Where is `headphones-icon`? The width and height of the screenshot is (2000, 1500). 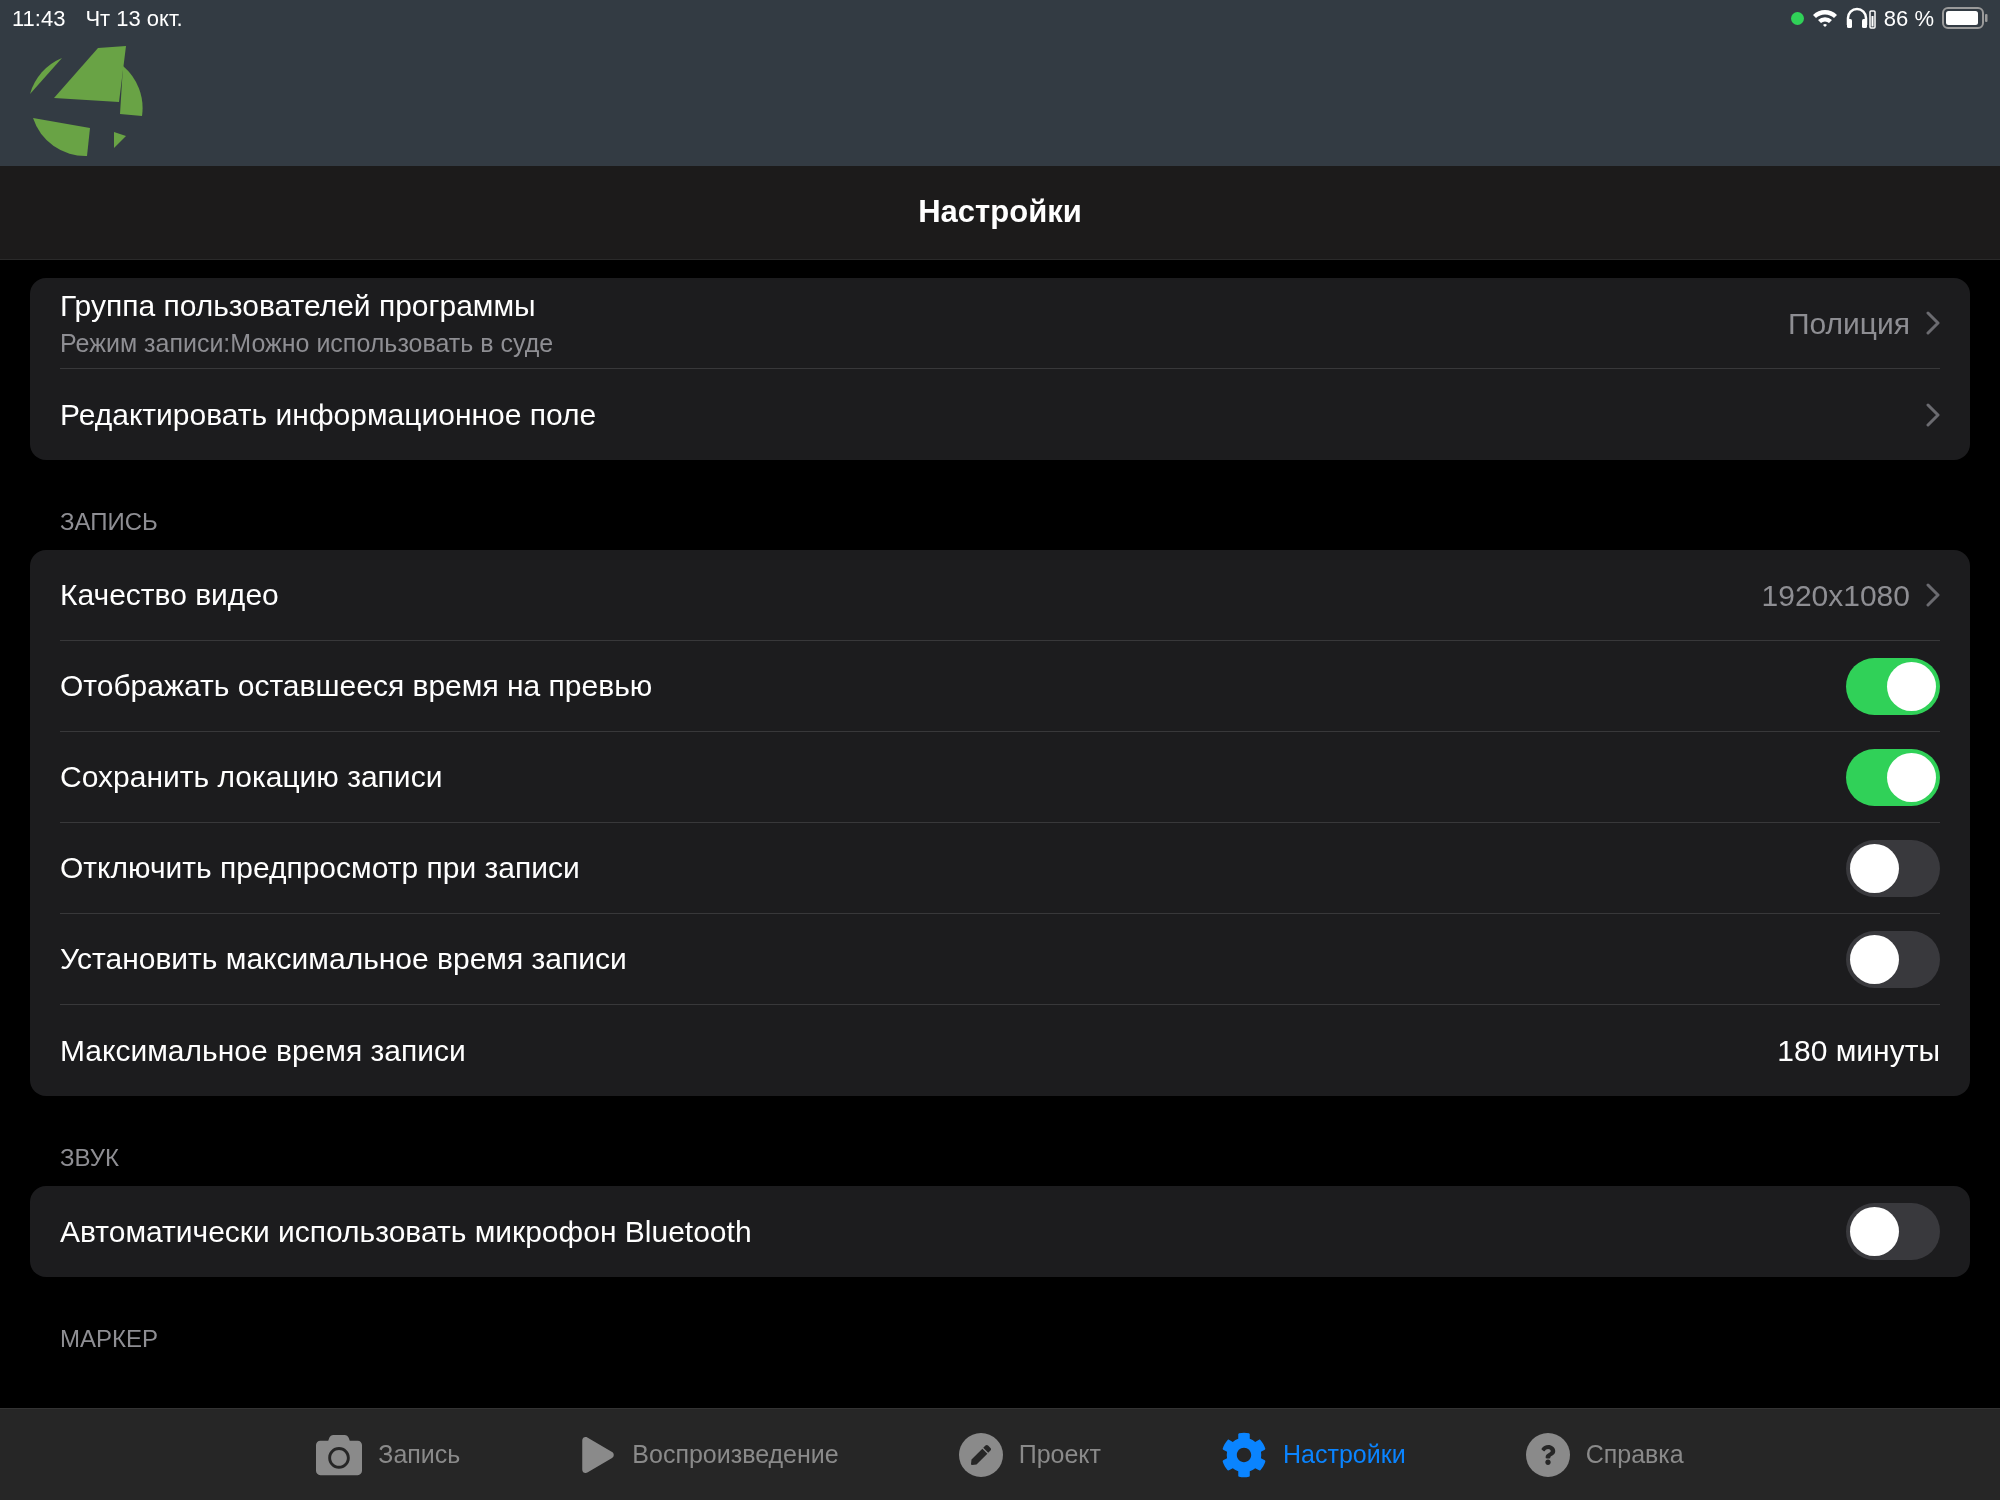
headphones-icon is located at coordinates (1860, 18).